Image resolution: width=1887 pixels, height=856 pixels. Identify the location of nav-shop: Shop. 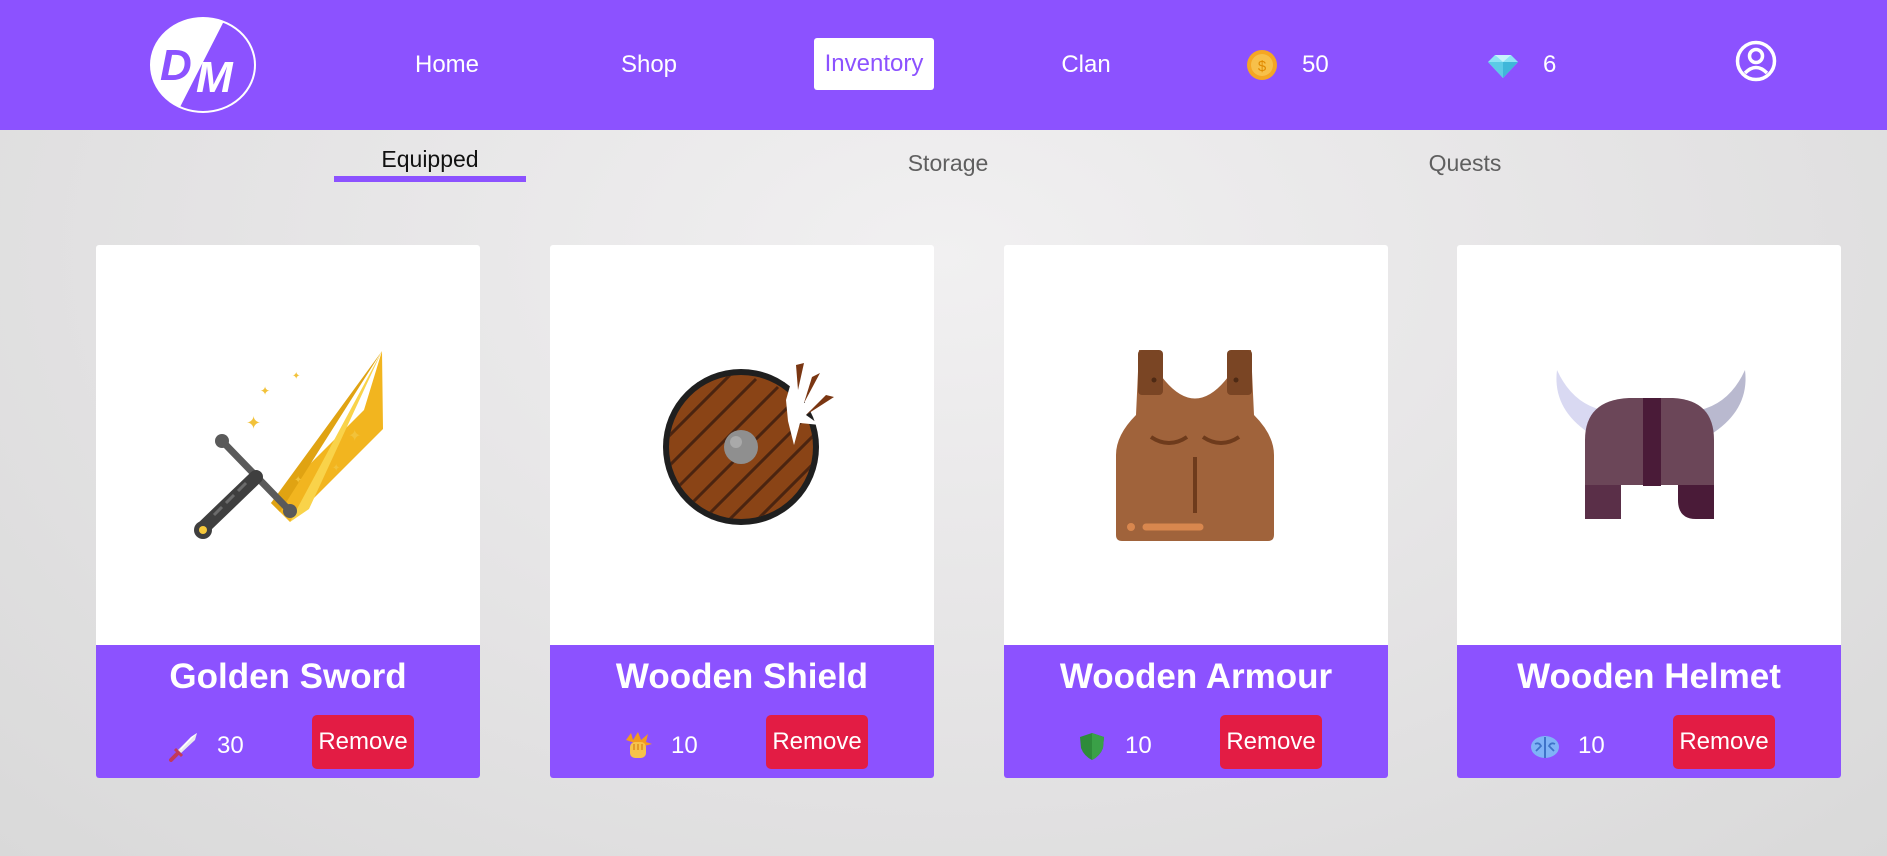
(649, 65).